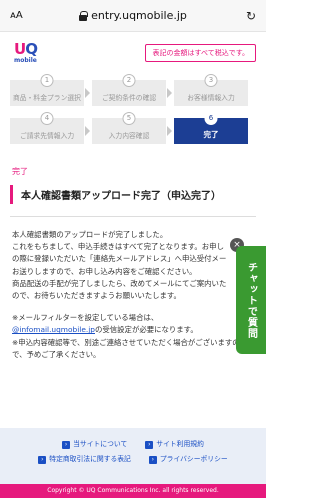 The image size is (320, 498). I want to click on browser-address-bar: ᴀA entry.uqmobile.jp ↻, so click(133, 16).